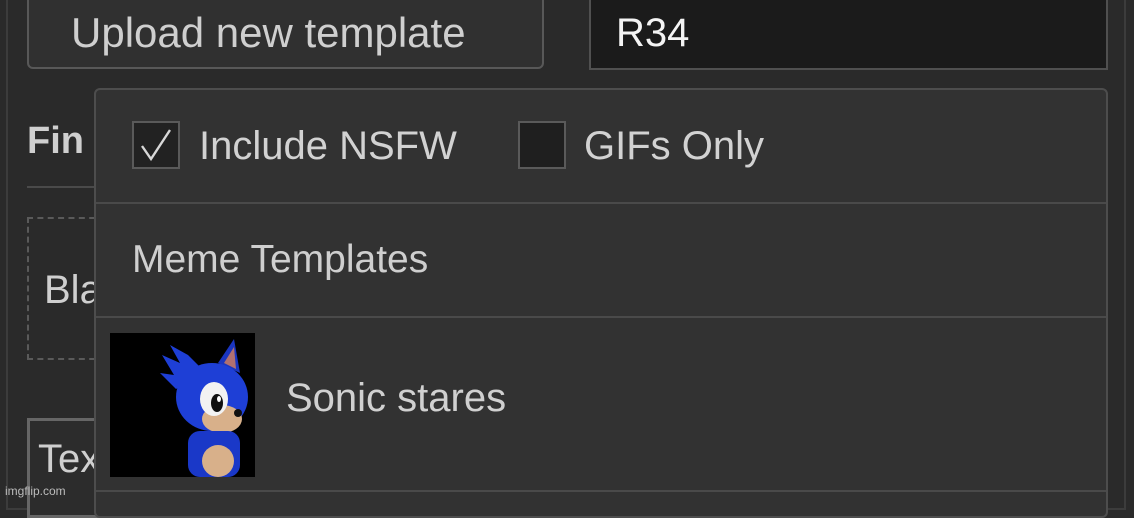 The height and width of the screenshot is (518, 1134). I want to click on text-input-label: Tex, so click(69, 459).